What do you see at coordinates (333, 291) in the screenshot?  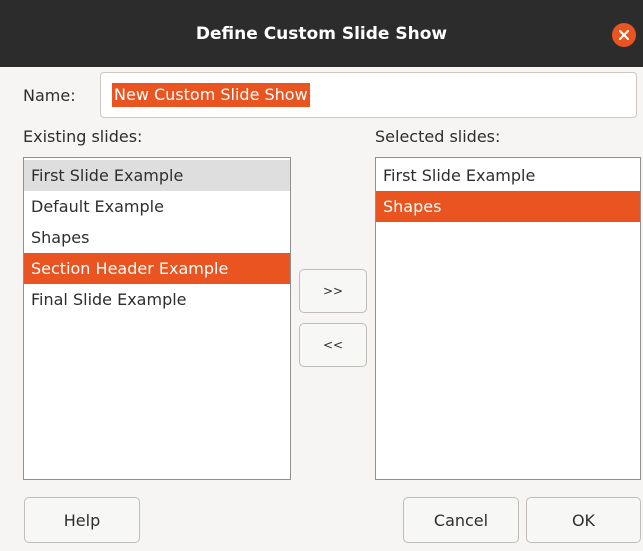 I see `add-slide-button: >>` at bounding box center [333, 291].